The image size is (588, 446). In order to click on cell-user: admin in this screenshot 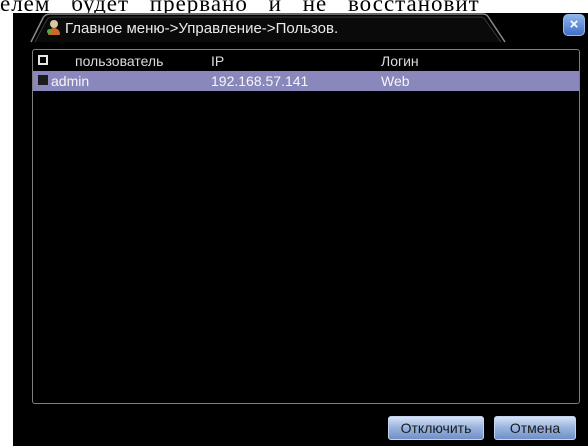, I will do `click(70, 81)`.